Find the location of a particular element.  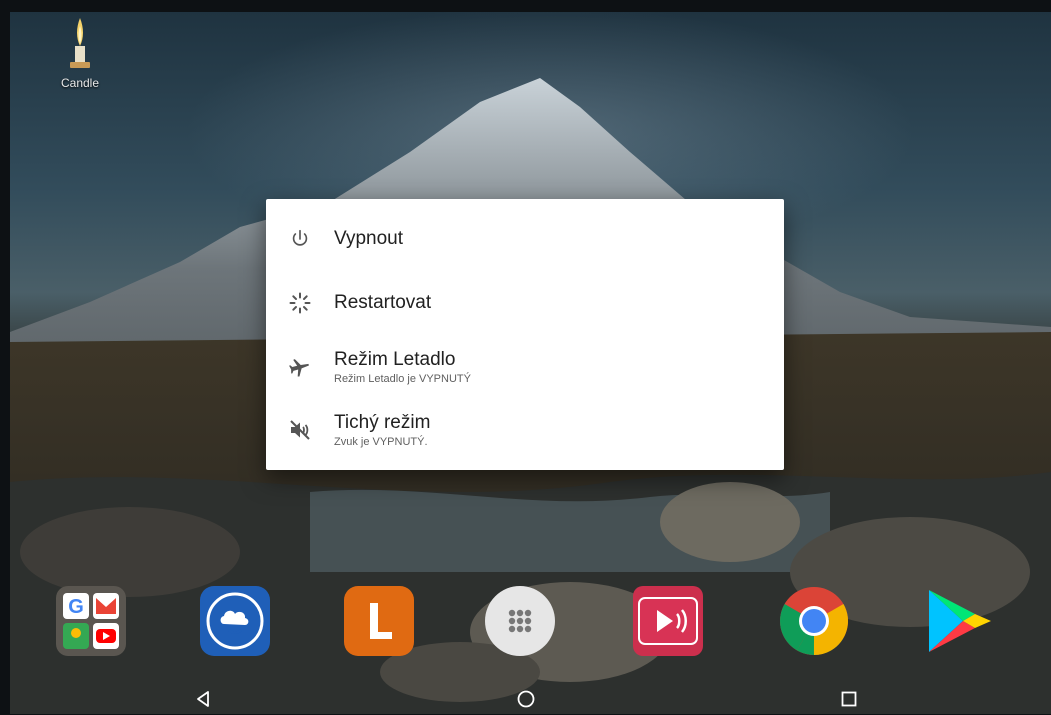

svg-text: G is located at coordinates (76, 607).